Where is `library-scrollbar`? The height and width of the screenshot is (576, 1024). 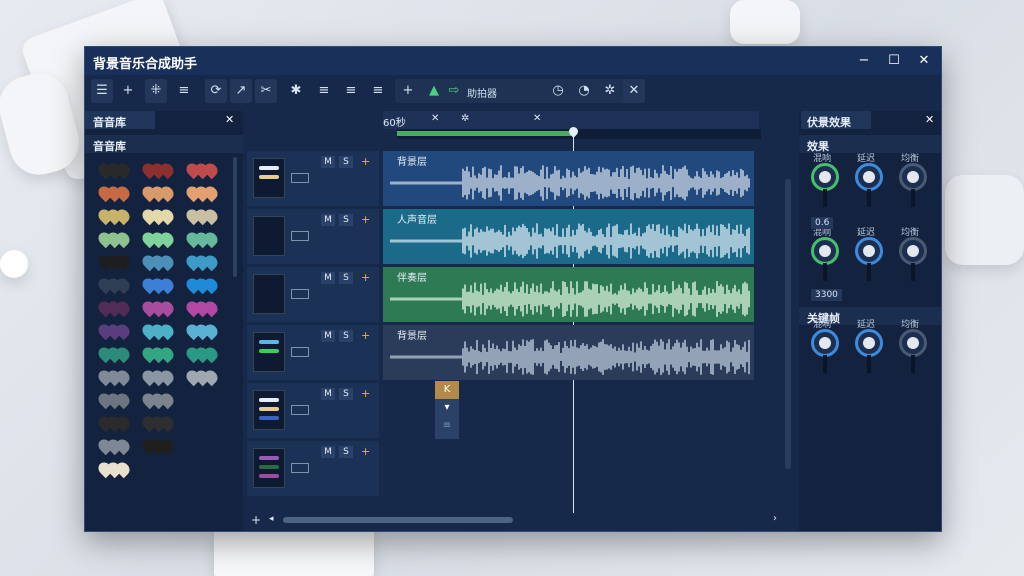 library-scrollbar is located at coordinates (235, 217).